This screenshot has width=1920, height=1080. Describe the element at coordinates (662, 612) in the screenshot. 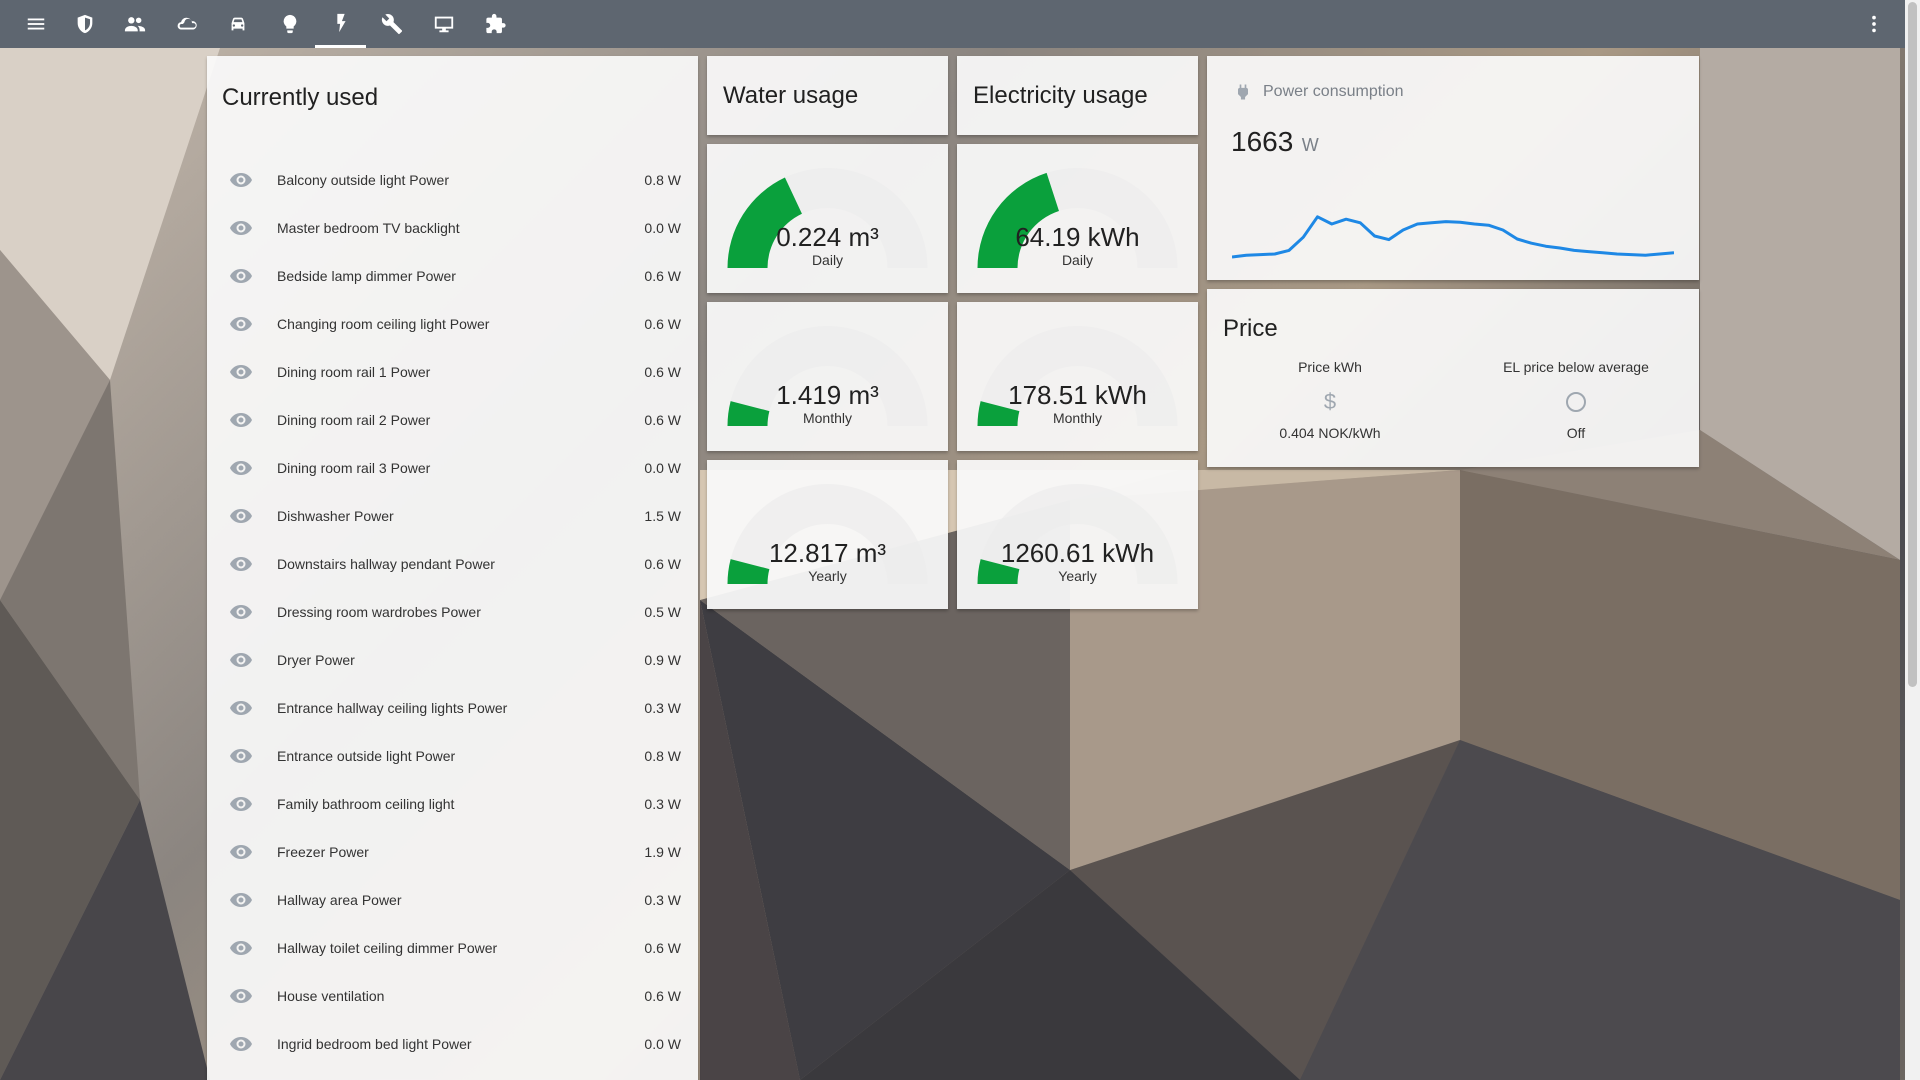

I see `list-item-value: 0.5 W` at that location.